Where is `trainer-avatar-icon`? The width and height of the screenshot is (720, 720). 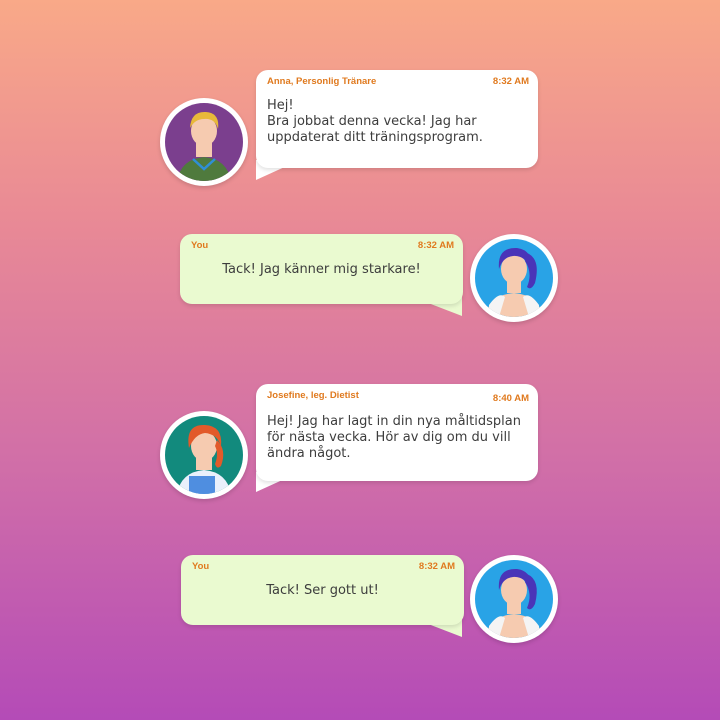 trainer-avatar-icon is located at coordinates (204, 142).